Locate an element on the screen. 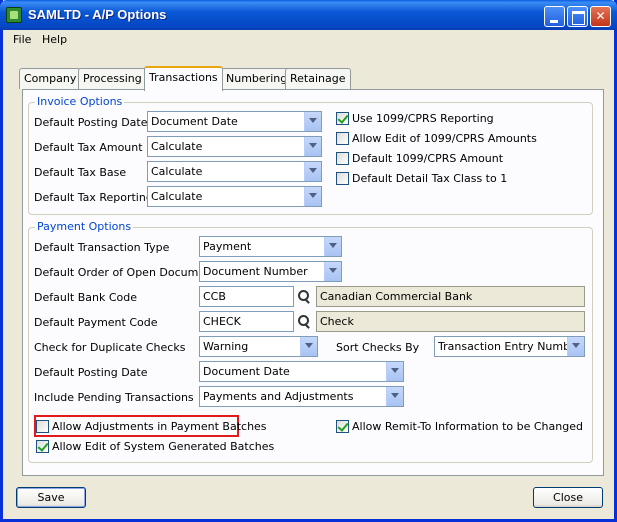  menu-file: File is located at coordinates (22, 39).